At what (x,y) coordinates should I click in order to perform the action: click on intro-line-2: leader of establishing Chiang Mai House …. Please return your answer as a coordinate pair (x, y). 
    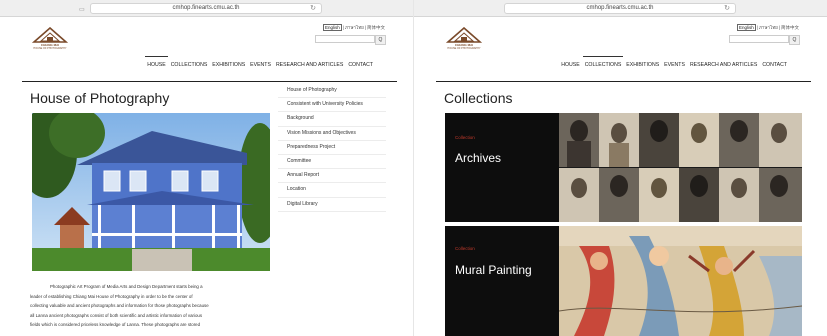
    Looking at the image, I should click on (111, 296).